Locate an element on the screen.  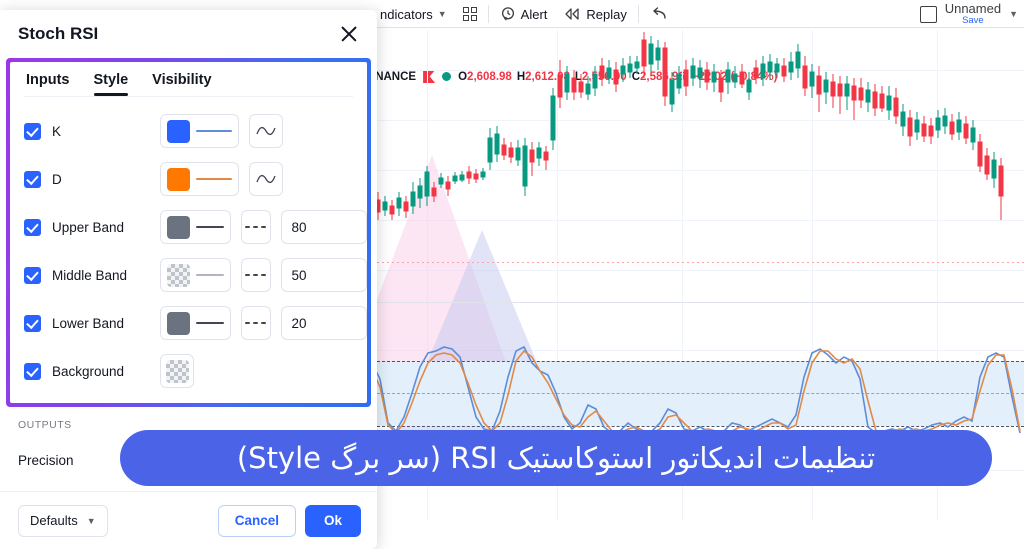
checkbox-d is located at coordinates (32, 179).